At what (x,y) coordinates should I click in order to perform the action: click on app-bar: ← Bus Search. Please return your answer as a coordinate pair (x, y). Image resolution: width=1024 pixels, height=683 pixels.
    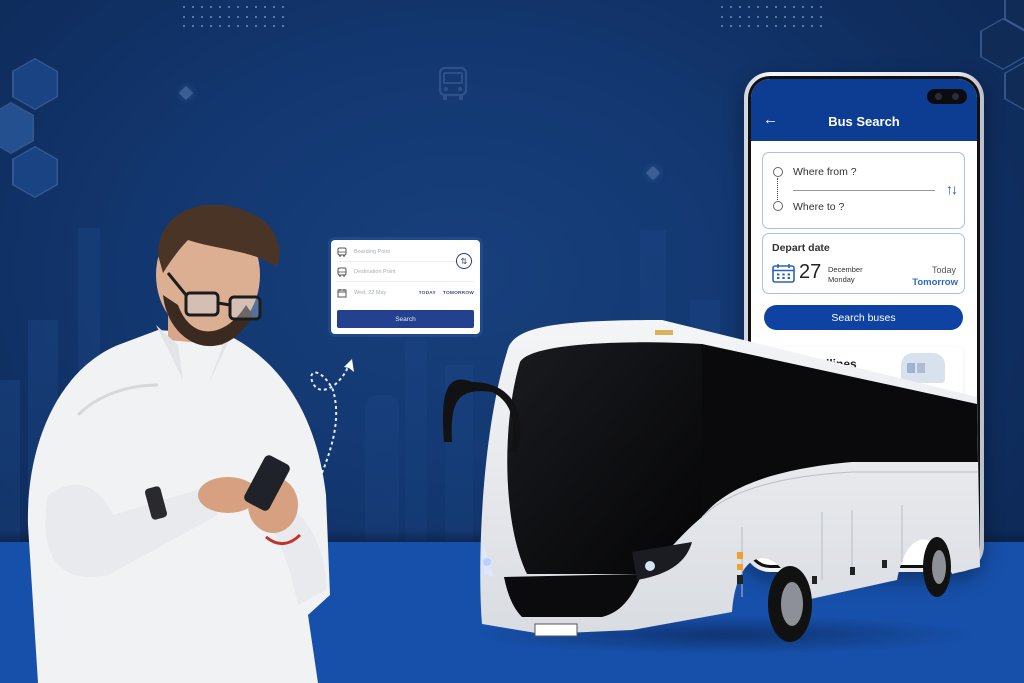
    Looking at the image, I should click on (864, 110).